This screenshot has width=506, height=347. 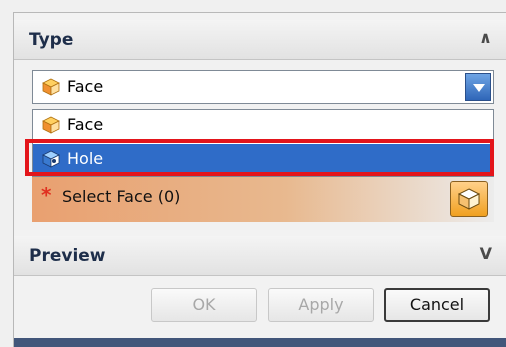 I want to click on dropdown-option-label: Face, so click(x=85, y=124).